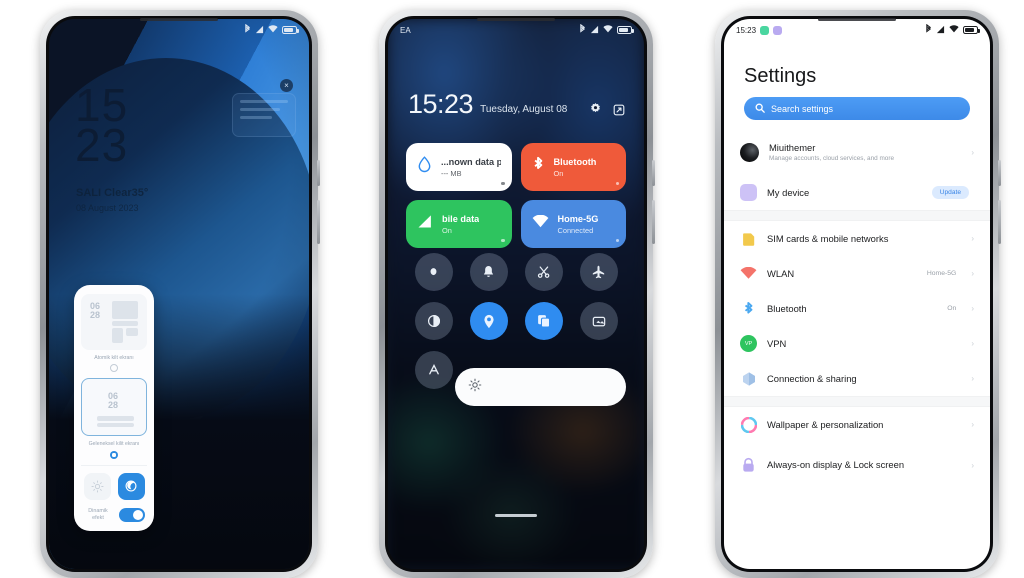 This screenshot has width=1024, height=578. I want to click on bluetooth-icon, so click(748, 308).